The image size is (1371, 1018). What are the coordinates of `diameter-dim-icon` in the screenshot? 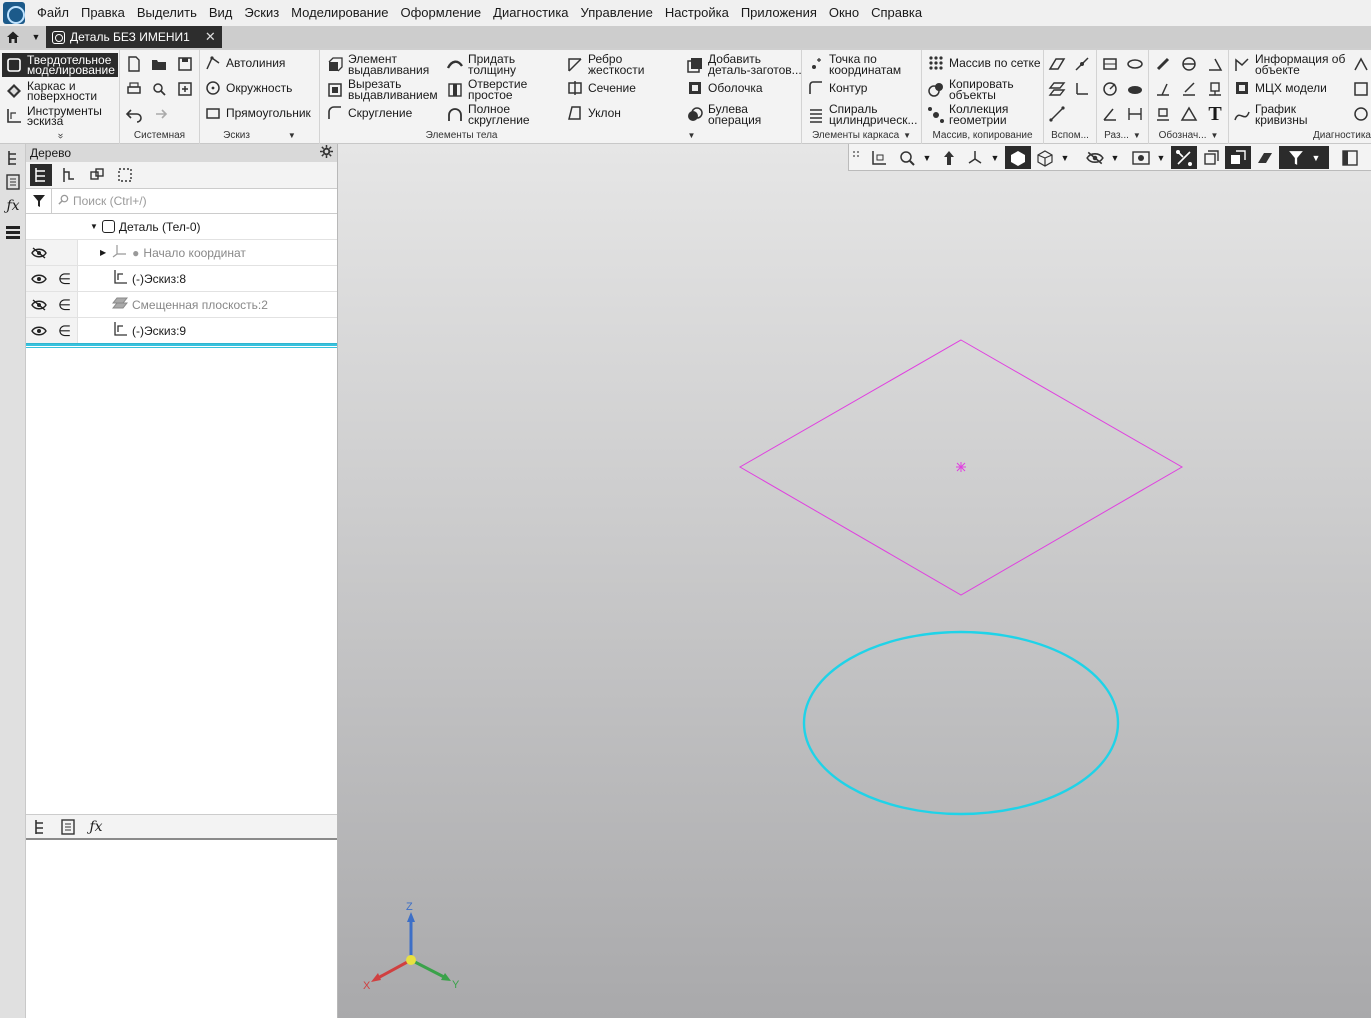 It's located at (1135, 89).